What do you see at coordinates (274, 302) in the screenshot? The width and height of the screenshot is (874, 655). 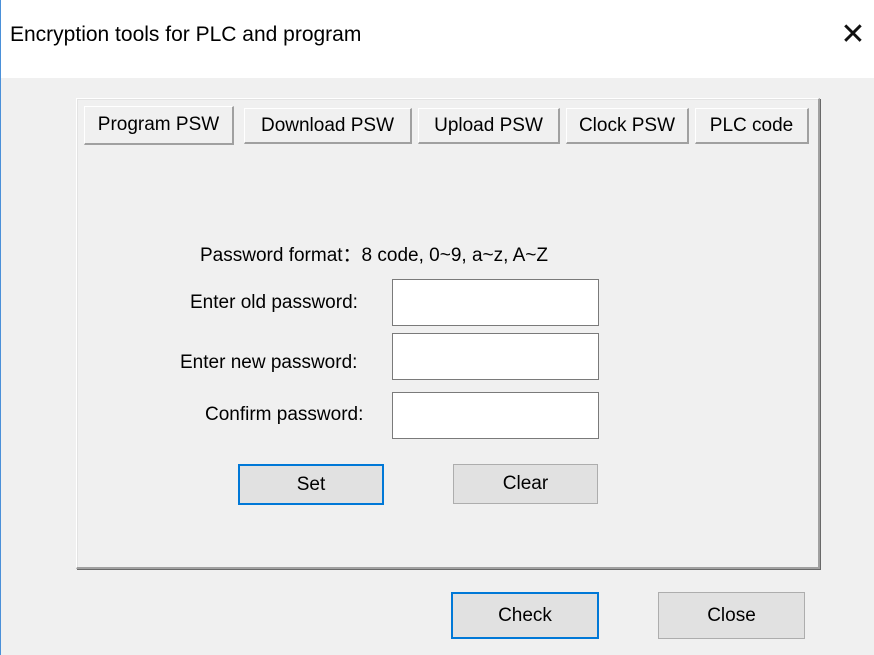 I see `old-password-label: Enter old password:` at bounding box center [274, 302].